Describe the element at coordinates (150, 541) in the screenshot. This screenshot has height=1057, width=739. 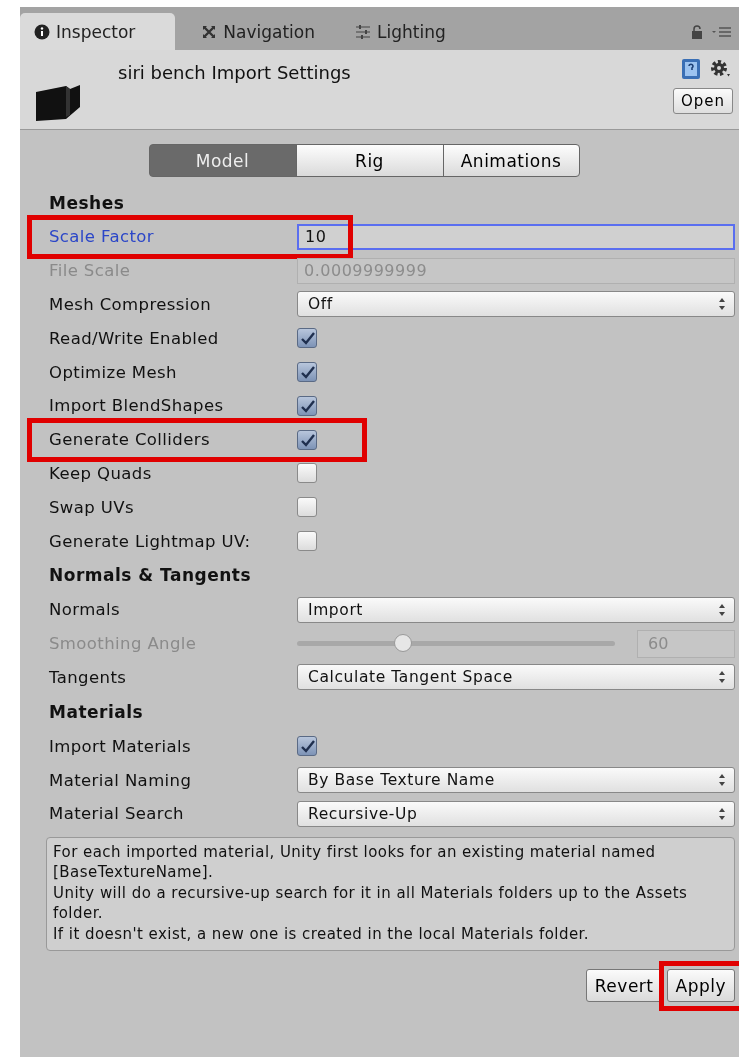
I see `field-label: Generate Lightmap UV:` at that location.